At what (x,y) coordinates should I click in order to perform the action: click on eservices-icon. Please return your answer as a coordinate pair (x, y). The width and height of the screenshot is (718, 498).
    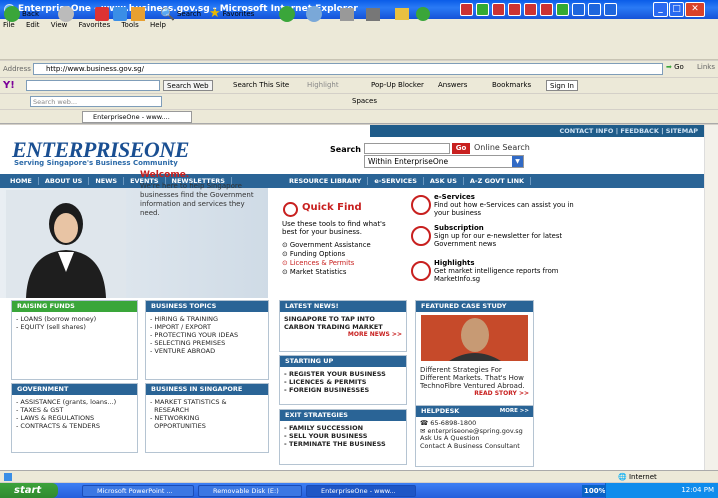
    Looking at the image, I should click on (421, 205).